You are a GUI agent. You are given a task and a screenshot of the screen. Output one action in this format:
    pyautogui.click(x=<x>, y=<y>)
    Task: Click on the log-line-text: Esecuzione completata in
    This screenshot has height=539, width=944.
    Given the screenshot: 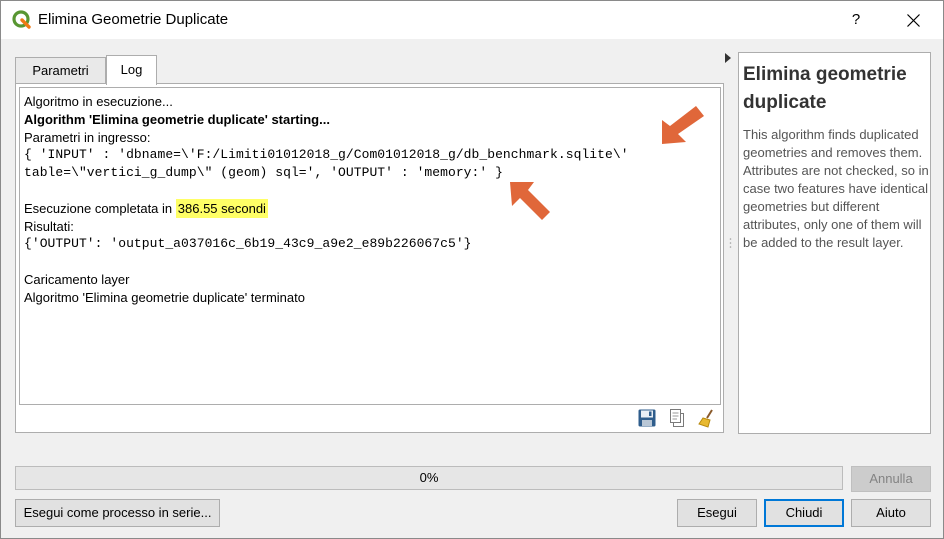 What is the action you would take?
    pyautogui.click(x=100, y=208)
    